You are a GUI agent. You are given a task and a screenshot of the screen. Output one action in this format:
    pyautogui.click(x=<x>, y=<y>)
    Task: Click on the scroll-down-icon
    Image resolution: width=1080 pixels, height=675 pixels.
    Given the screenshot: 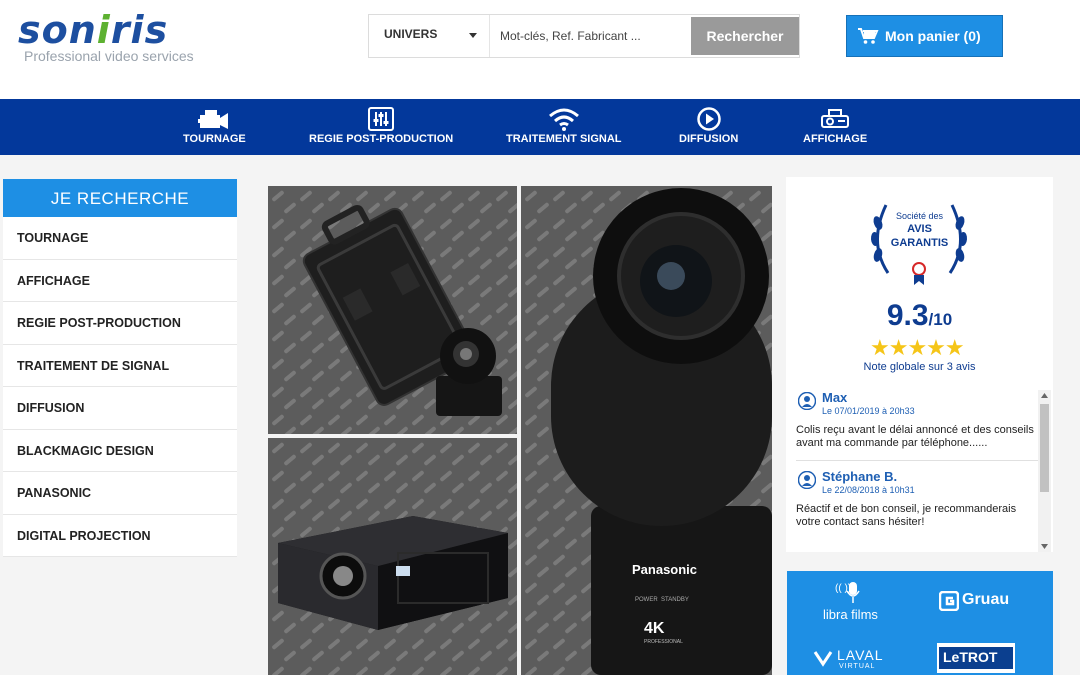 What is the action you would take?
    pyautogui.click(x=1044, y=546)
    